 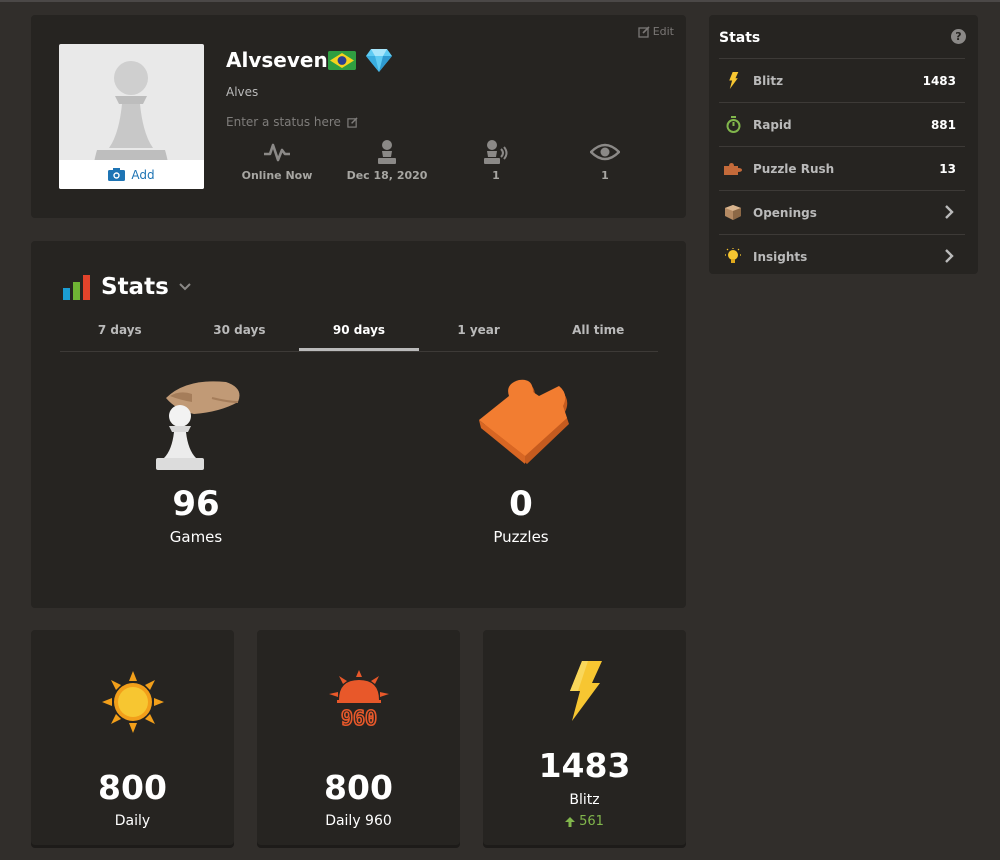 I want to click on edit-icon, so click(x=644, y=31).